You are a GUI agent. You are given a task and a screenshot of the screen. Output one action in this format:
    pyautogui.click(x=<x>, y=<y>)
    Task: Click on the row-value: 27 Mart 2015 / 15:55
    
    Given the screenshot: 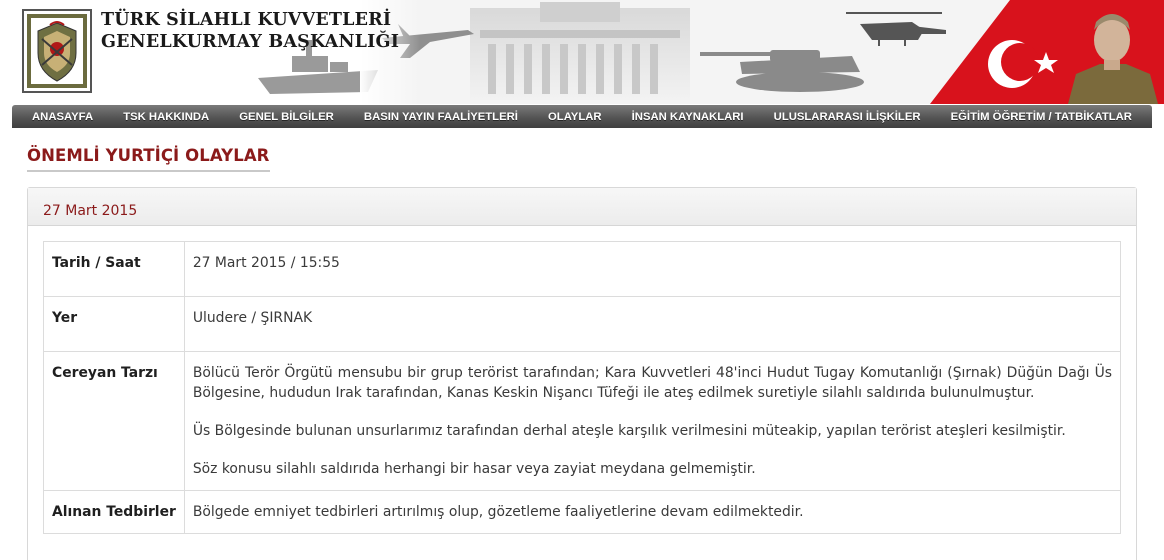 What is the action you would take?
    pyautogui.click(x=652, y=269)
    